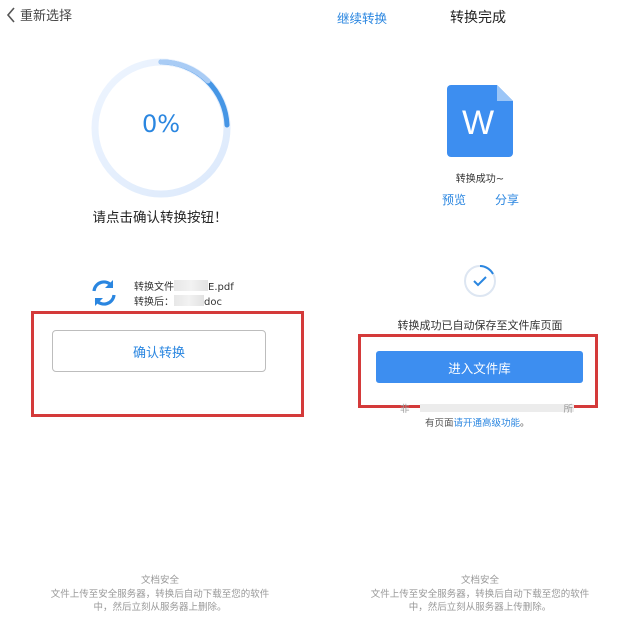 The height and width of the screenshot is (640, 640). What do you see at coordinates (480, 281) in the screenshot?
I see `check-circle-icon` at bounding box center [480, 281].